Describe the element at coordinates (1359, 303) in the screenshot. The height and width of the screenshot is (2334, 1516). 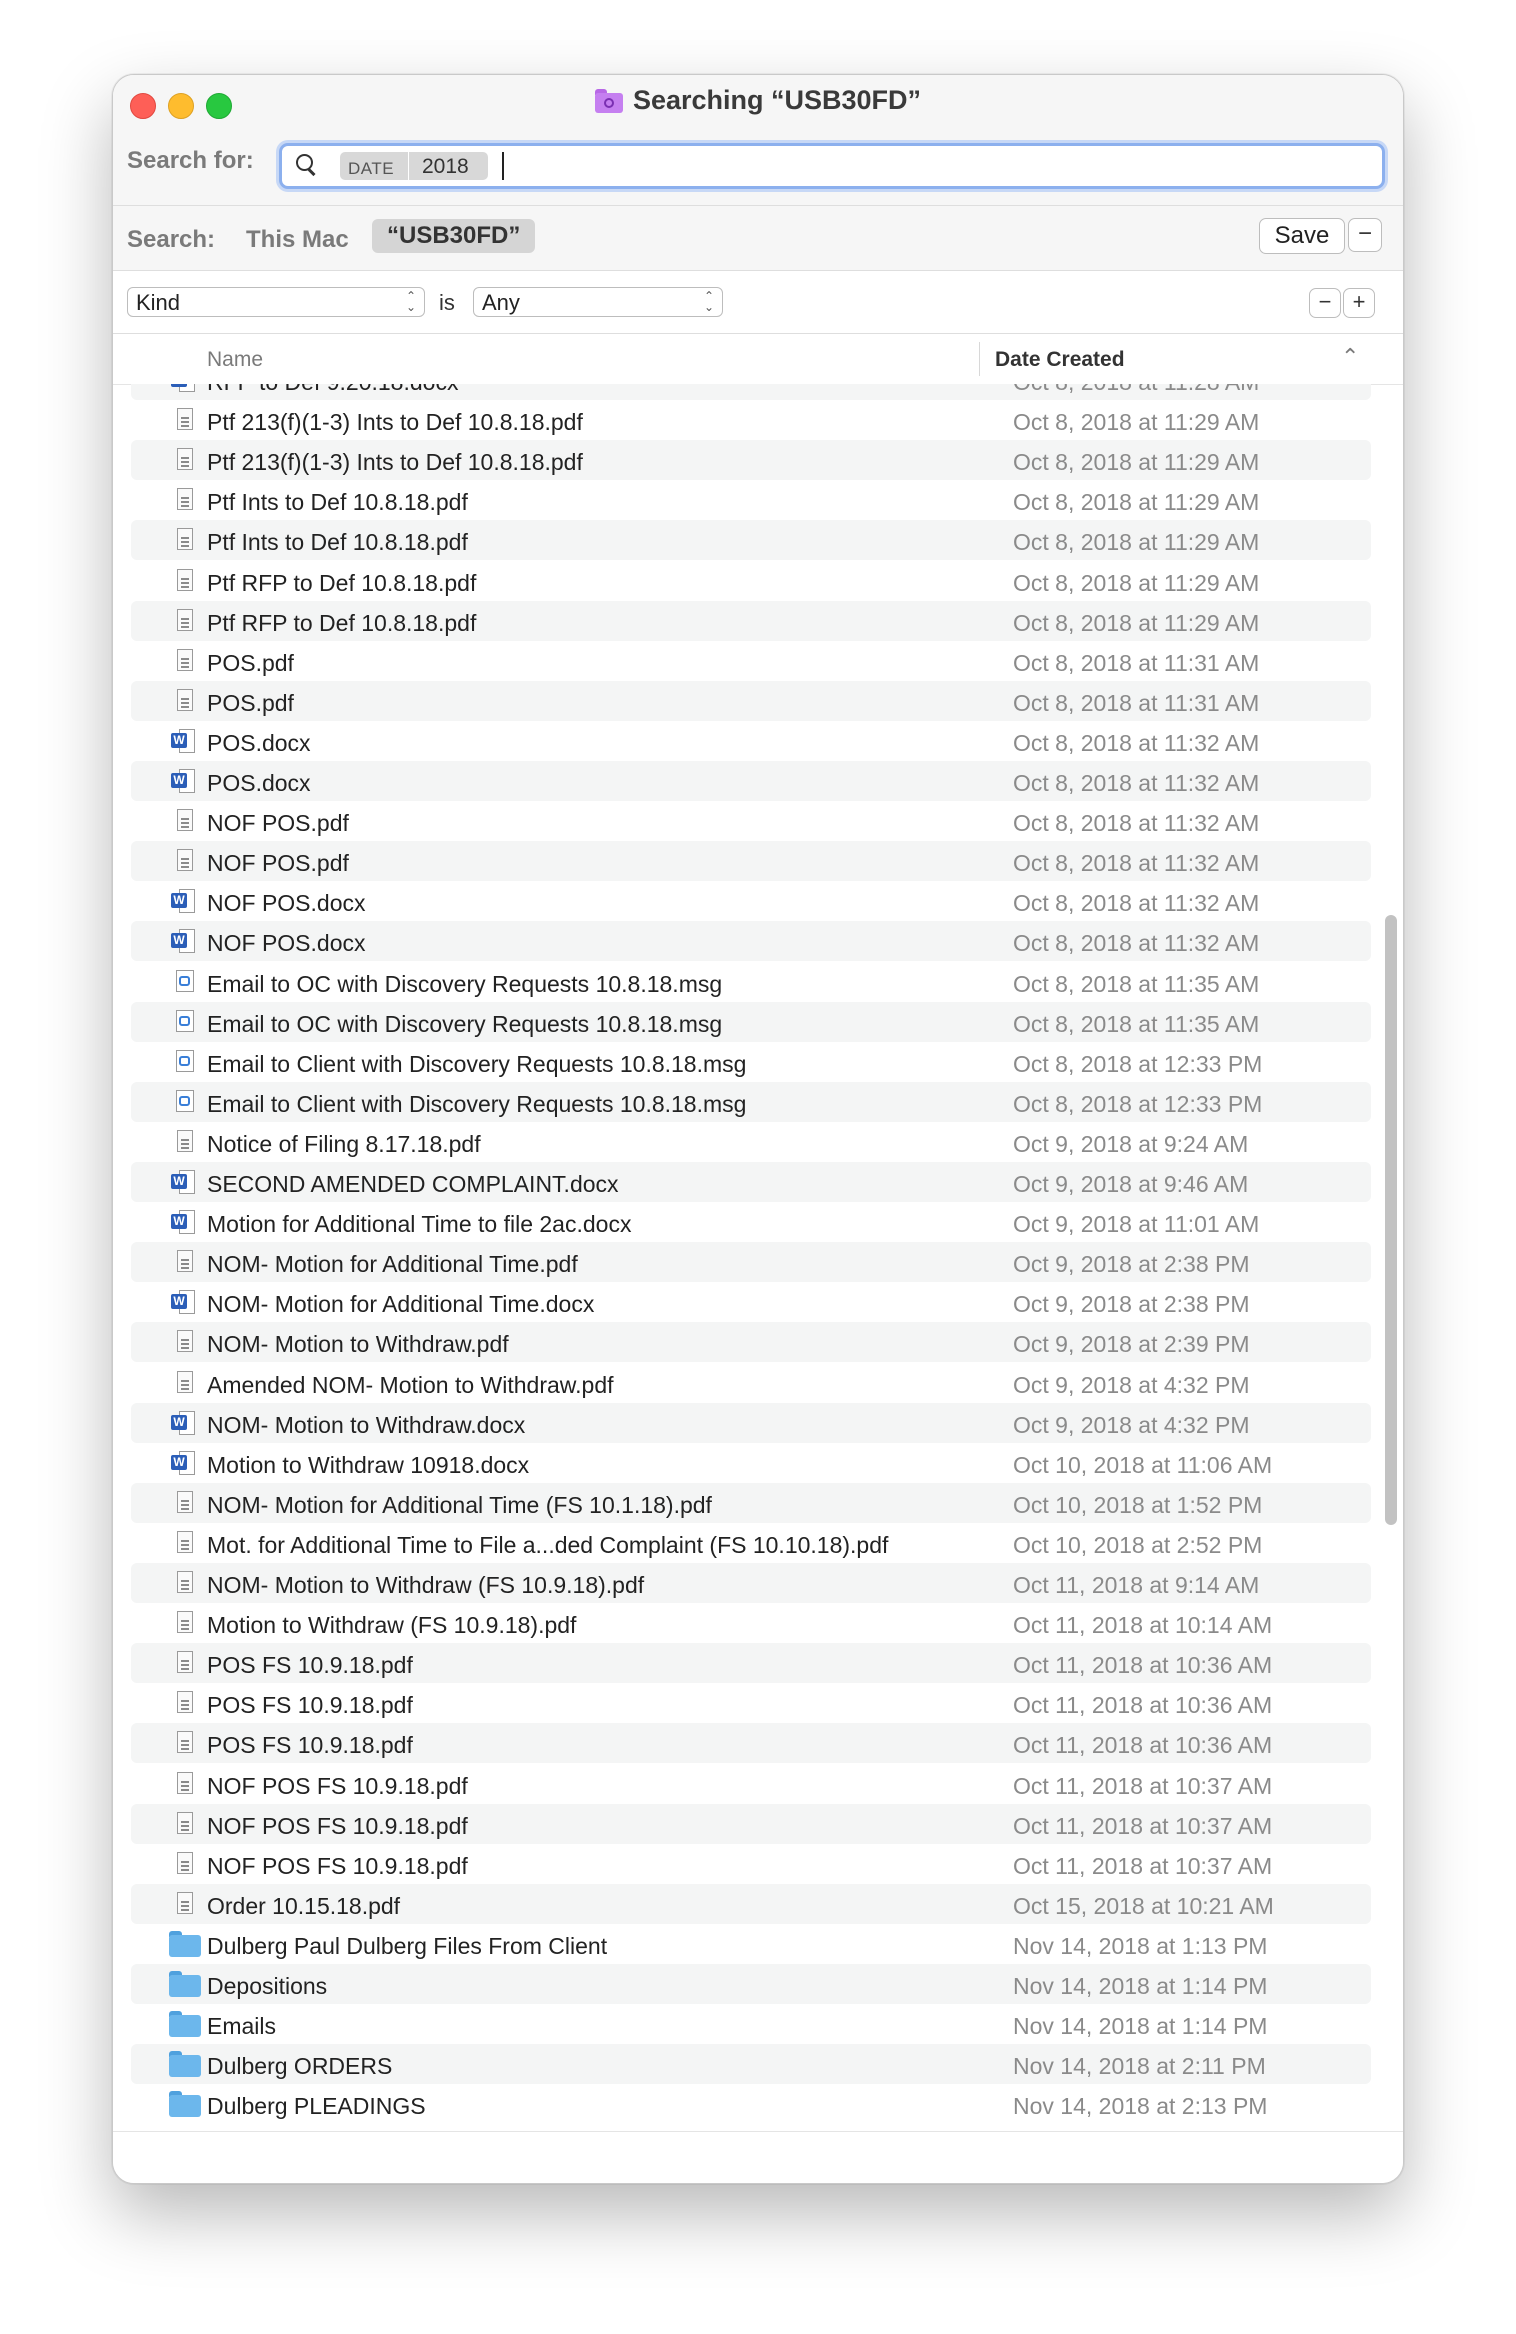
I see `add-criterion-button: +` at that location.